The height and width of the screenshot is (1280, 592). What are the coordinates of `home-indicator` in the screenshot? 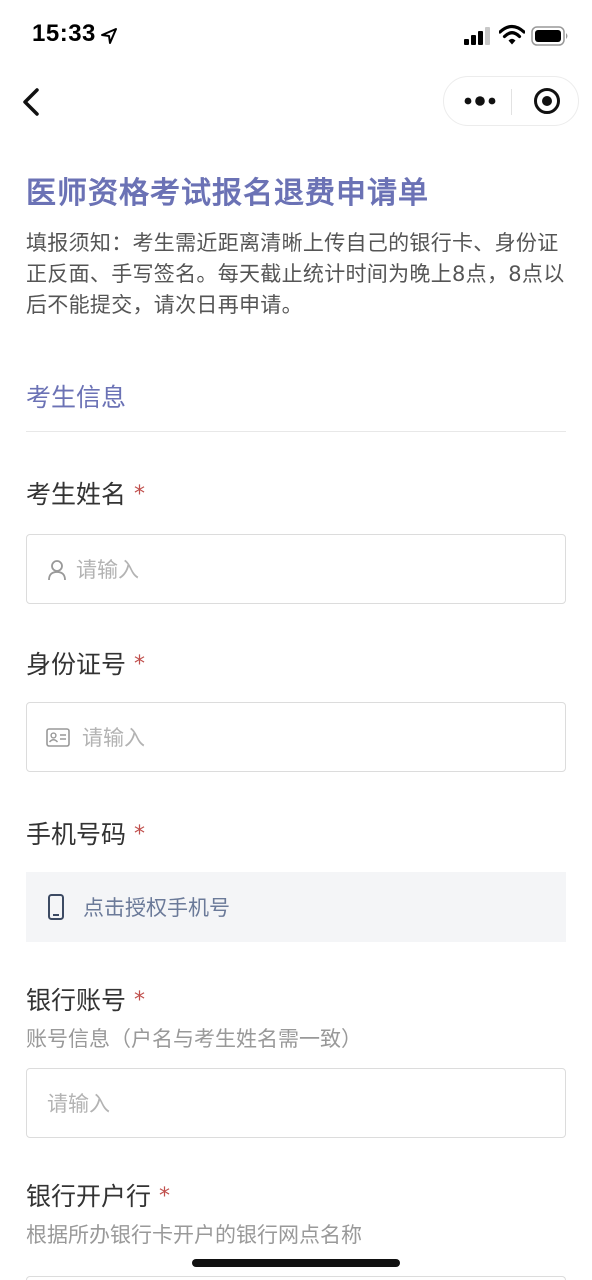 It's located at (296, 1263).